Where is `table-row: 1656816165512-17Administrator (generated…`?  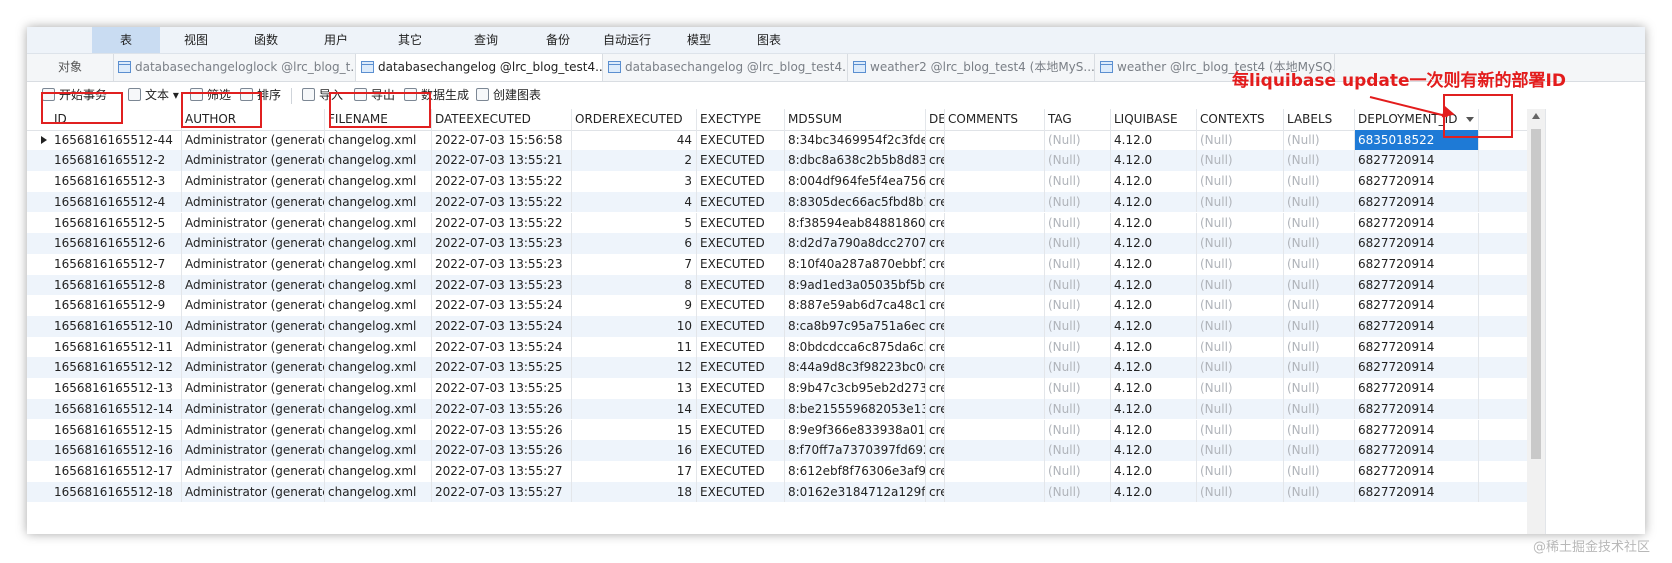 table-row: 1656816165512-17Administrator (generated… is located at coordinates (777, 471).